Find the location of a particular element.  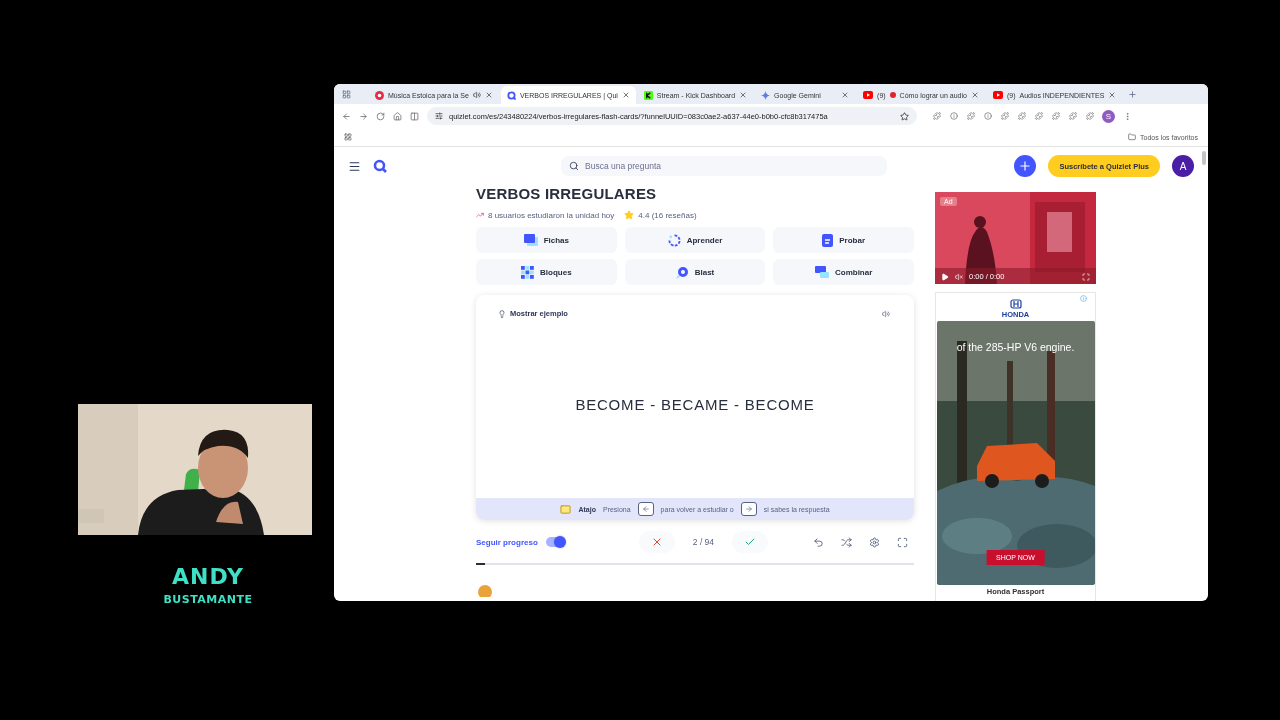

create-button is located at coordinates (1025, 166).